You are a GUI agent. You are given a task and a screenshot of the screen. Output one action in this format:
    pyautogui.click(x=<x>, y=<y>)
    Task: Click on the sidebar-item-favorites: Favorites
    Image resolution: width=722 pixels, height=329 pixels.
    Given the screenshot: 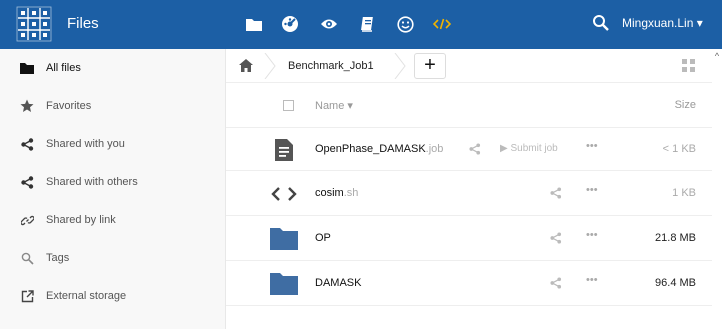 What is the action you would take?
    pyautogui.click(x=113, y=106)
    